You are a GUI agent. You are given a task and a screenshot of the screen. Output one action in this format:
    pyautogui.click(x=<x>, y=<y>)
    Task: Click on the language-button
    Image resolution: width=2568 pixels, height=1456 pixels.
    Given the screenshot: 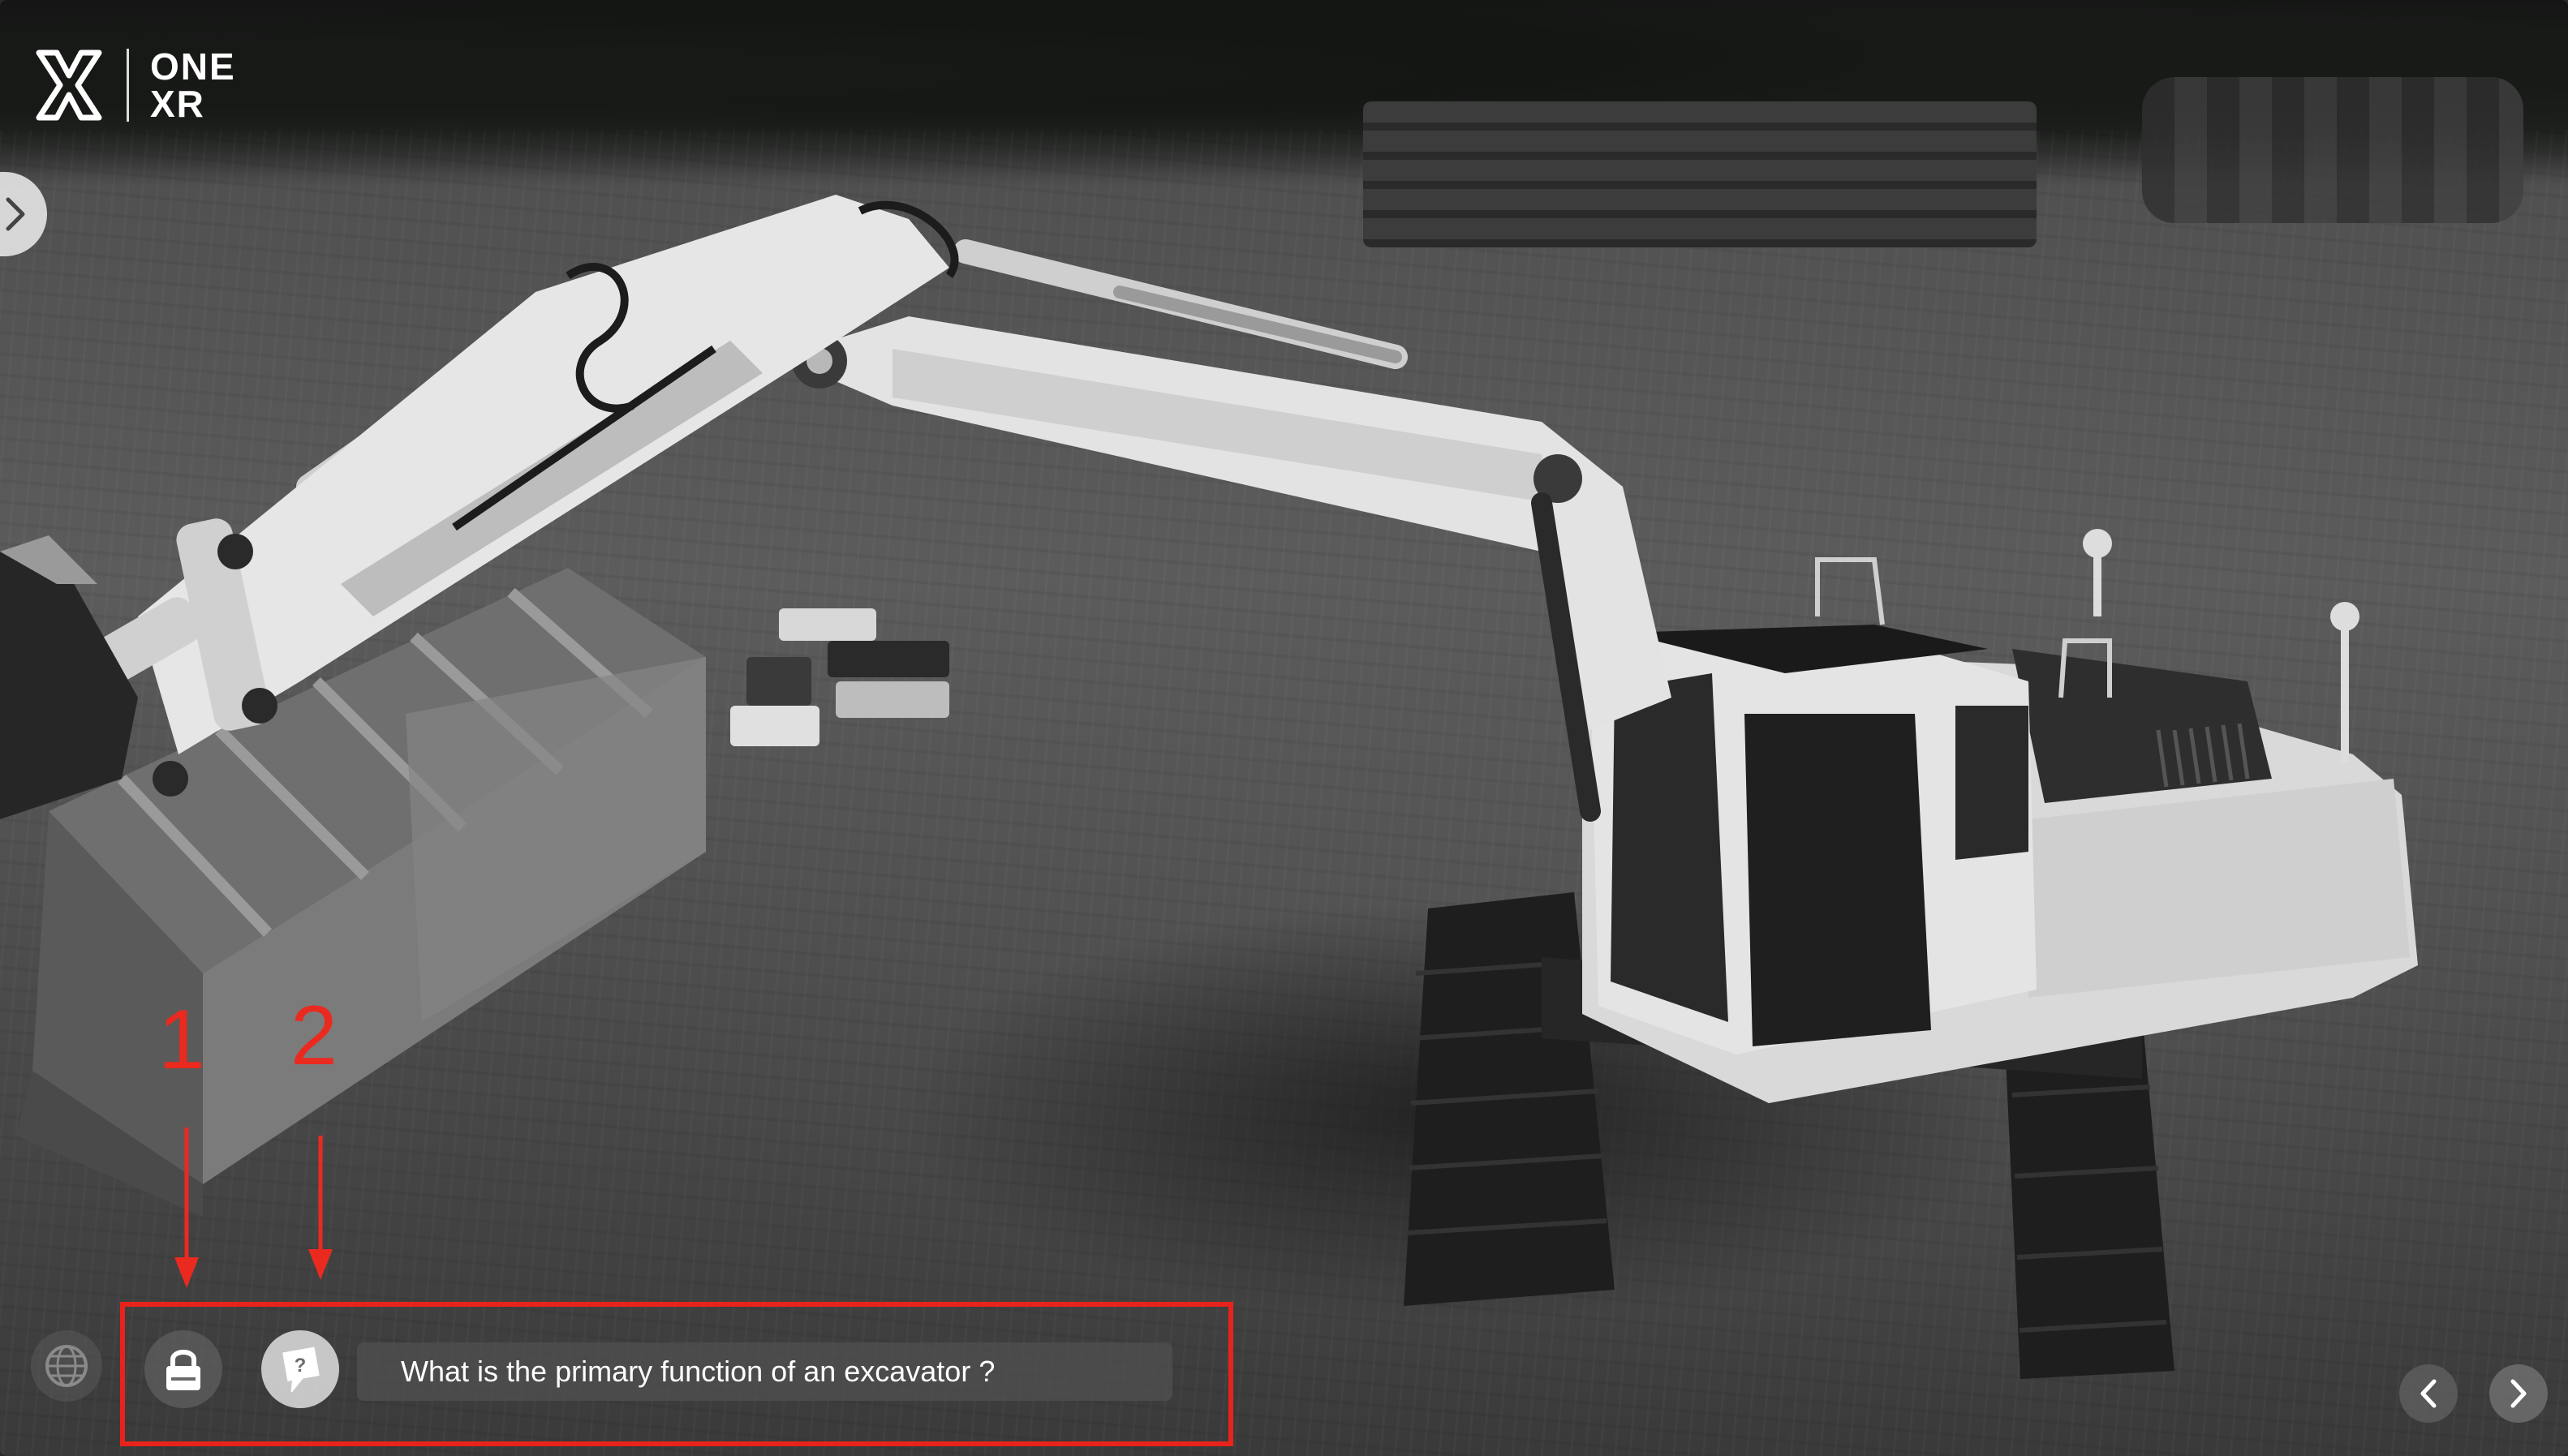 What is the action you would take?
    pyautogui.click(x=66, y=1366)
    